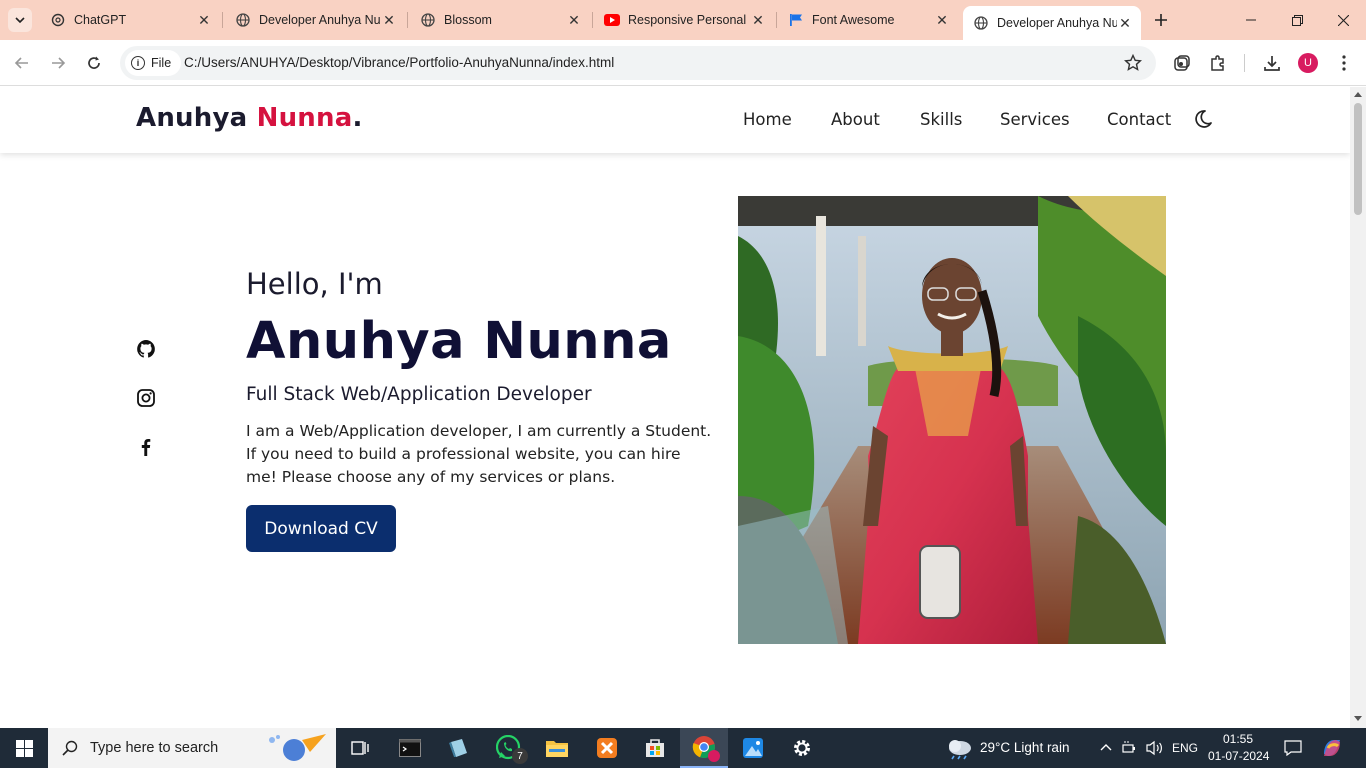  Describe the element at coordinates (868, 20) in the screenshot. I see `tab-font-awesome: Font Awesome ✕` at that location.